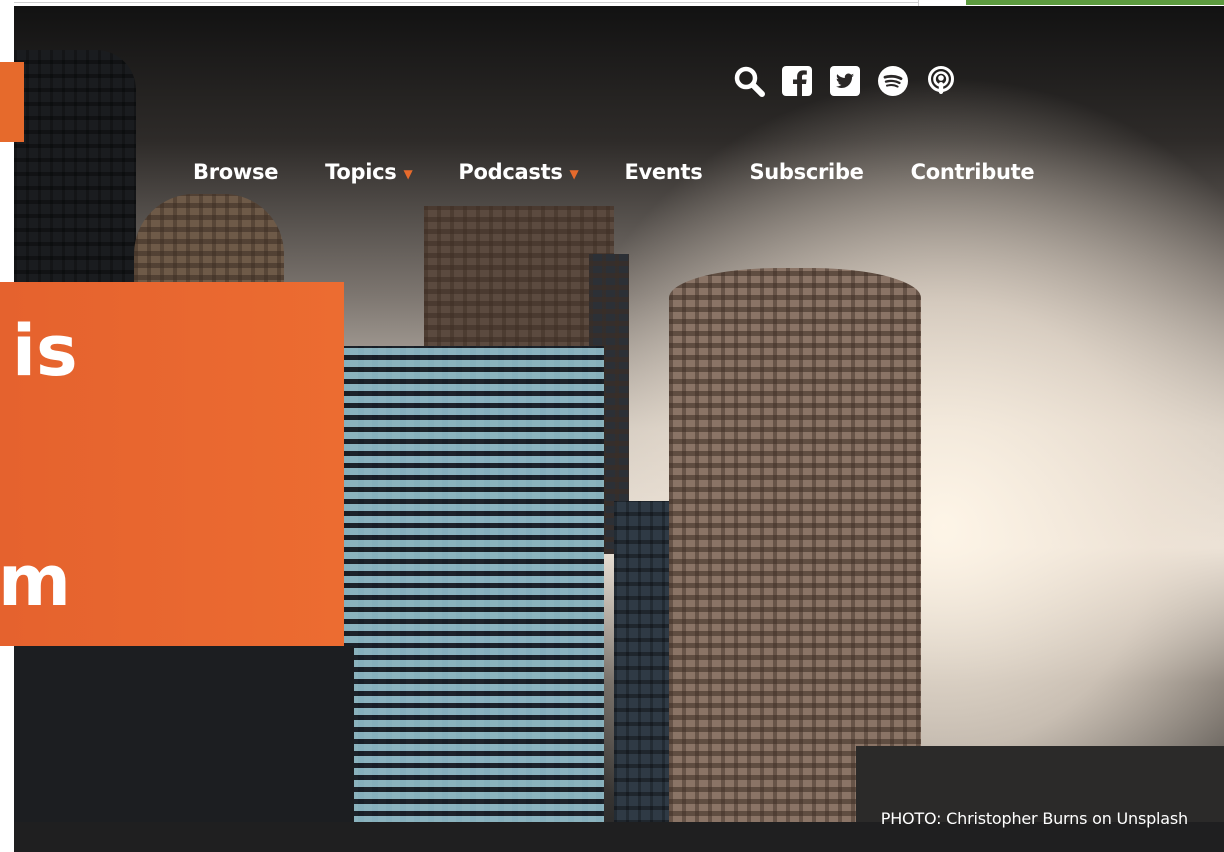 This screenshot has width=1224, height=852. I want to click on nav-podcasts: Podcasts ▼, so click(518, 172).